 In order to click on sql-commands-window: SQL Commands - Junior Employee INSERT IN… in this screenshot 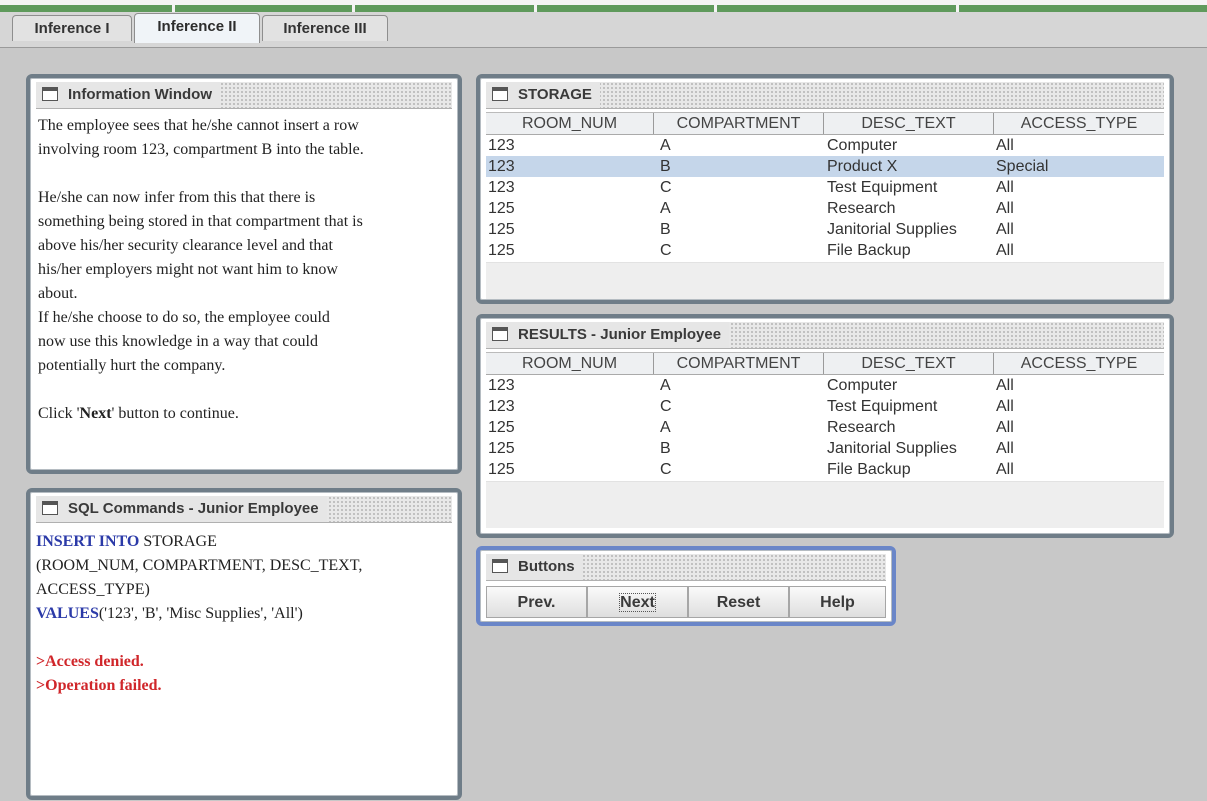, I will do `click(244, 644)`.